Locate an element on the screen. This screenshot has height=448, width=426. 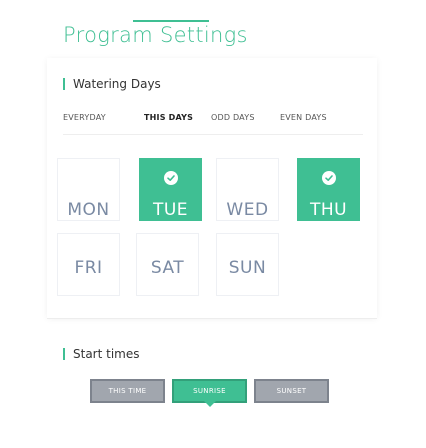
day-label: MON is located at coordinates (88, 210).